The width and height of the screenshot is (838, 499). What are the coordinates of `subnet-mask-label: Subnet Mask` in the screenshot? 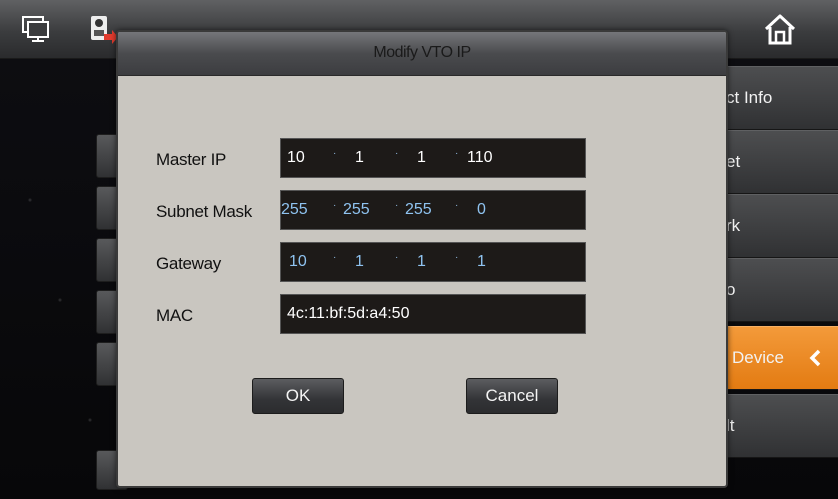 It's located at (204, 211).